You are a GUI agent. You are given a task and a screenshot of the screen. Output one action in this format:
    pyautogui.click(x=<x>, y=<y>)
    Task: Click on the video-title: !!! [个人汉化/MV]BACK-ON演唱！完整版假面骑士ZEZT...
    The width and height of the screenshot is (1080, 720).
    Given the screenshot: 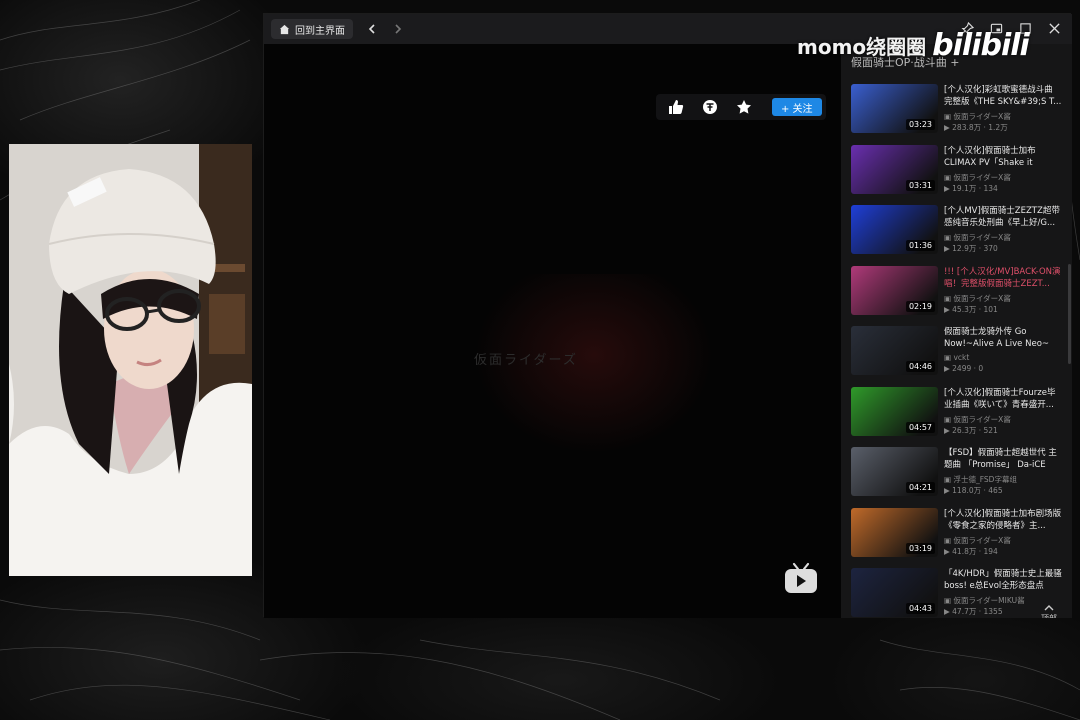 What is the action you would take?
    pyautogui.click(x=1003, y=278)
    